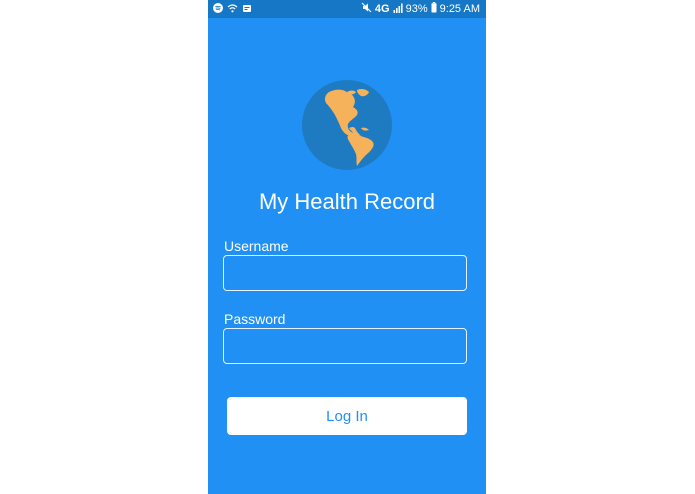  Describe the element at coordinates (416, 9) in the screenshot. I see `battery-percent: 93%` at that location.